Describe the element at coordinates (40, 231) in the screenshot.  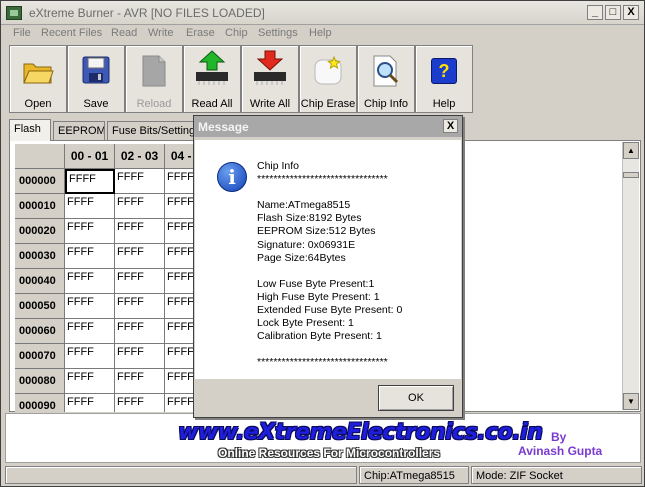
I see `row-address: 000020` at that location.